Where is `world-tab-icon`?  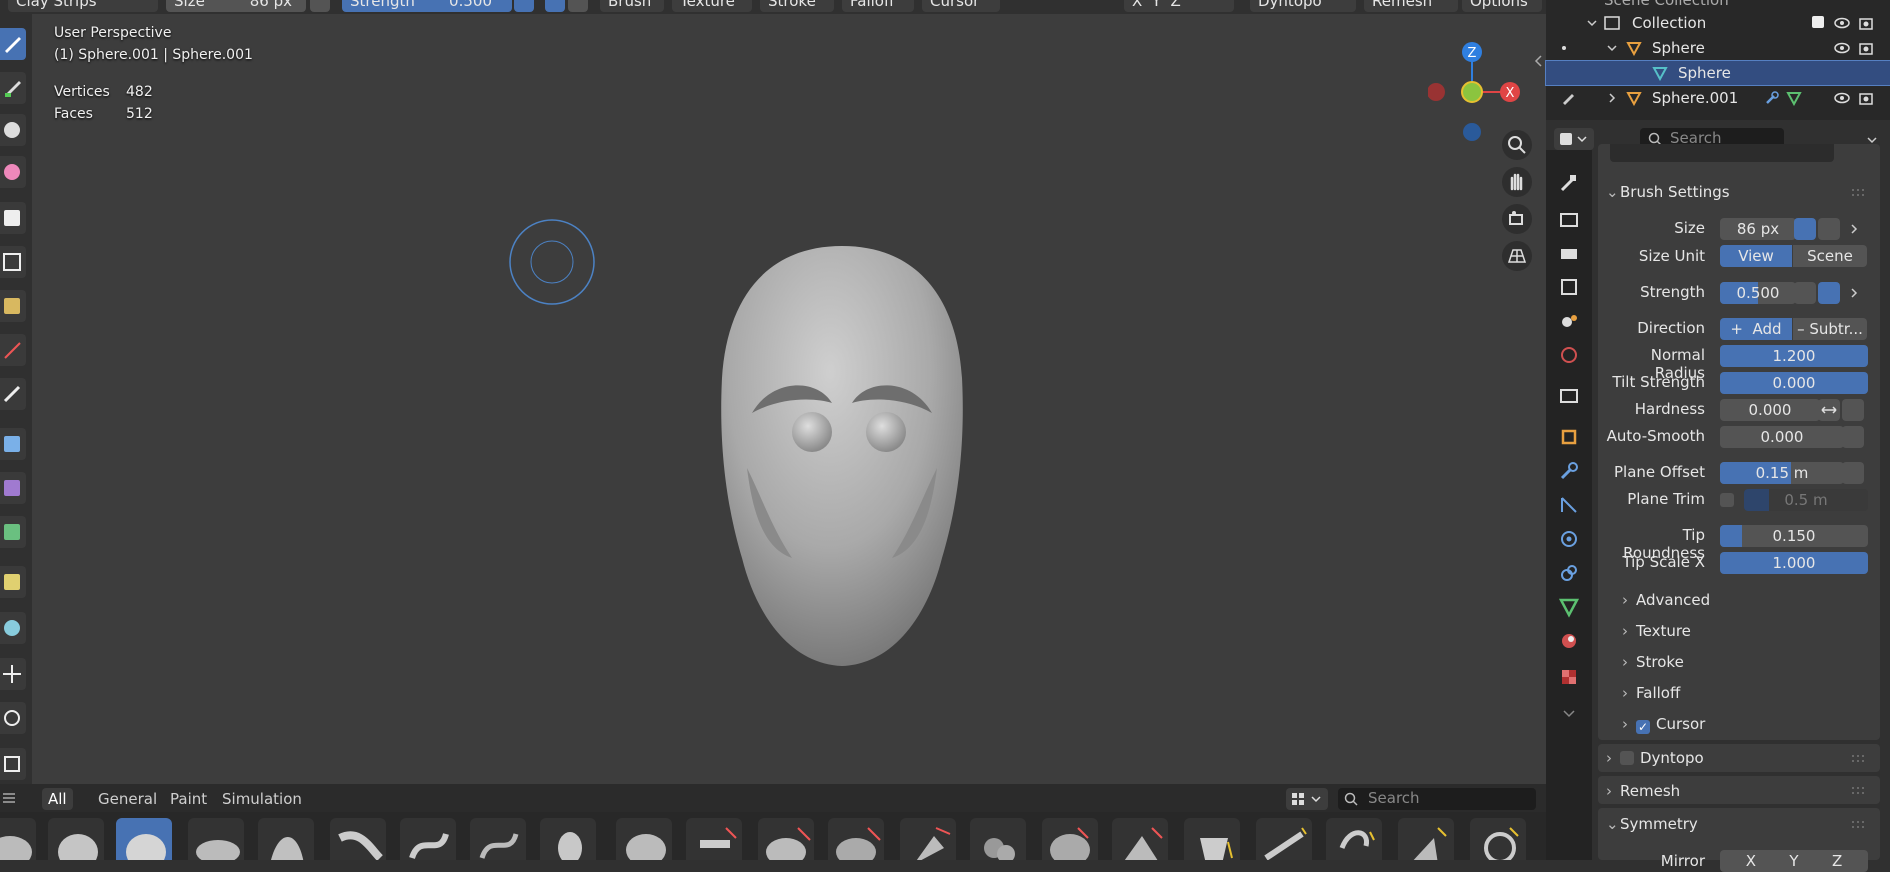 world-tab-icon is located at coordinates (1569, 355).